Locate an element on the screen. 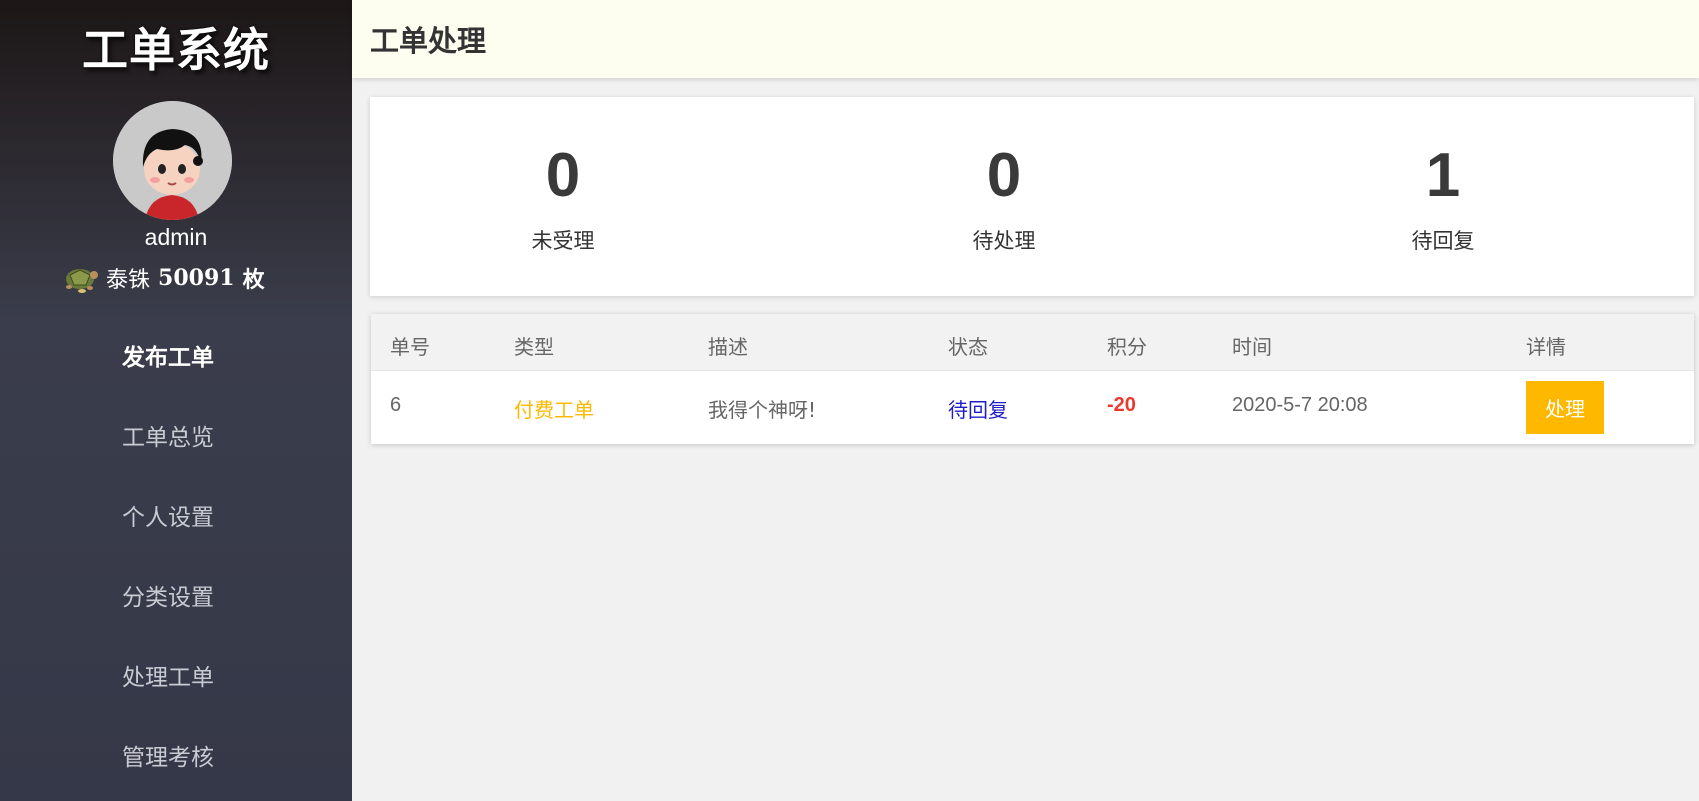 The width and height of the screenshot is (1699, 801). stat-pending: 0 待处理 is located at coordinates (1004, 199).